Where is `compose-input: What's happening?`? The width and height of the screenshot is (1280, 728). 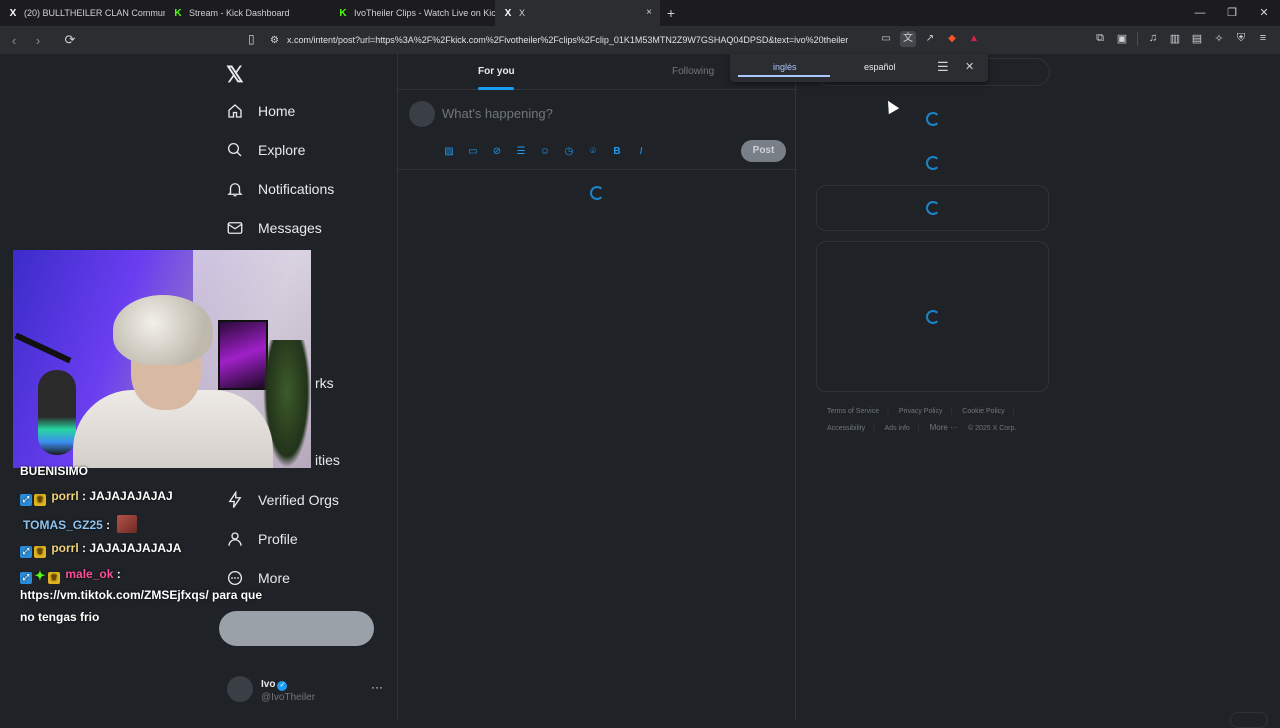
compose-input: What's happening? is located at coordinates (497, 113).